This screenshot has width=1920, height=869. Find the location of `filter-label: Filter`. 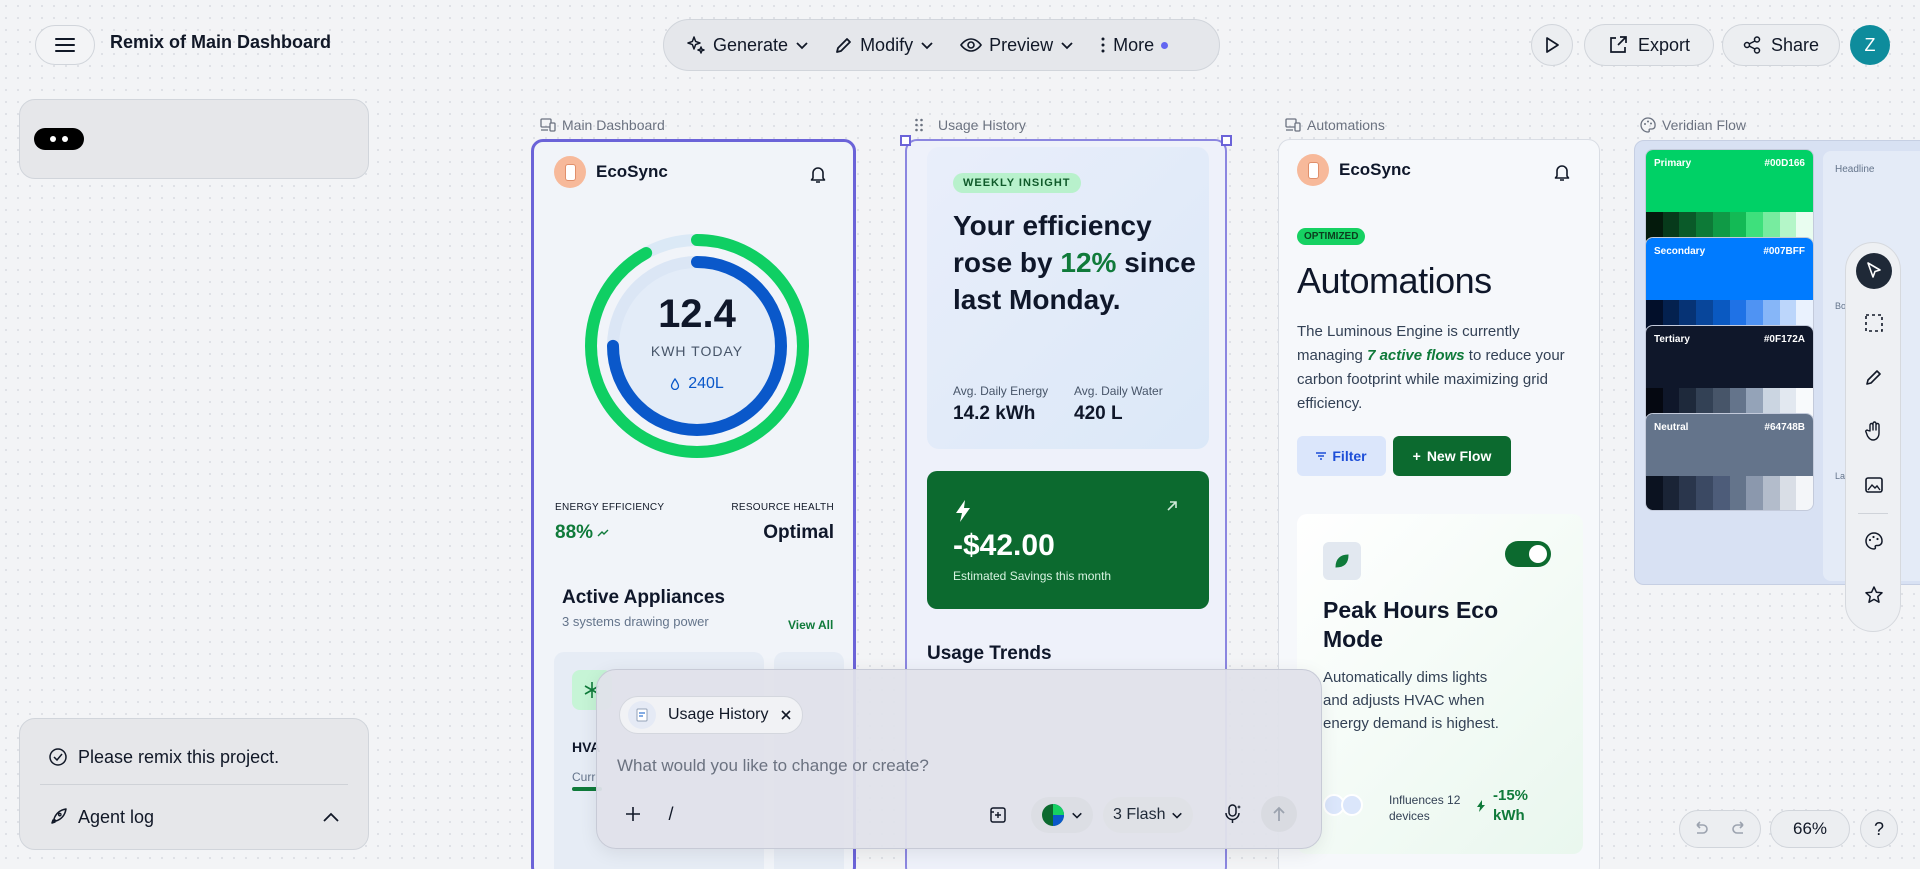

filter-label: Filter is located at coordinates (1349, 456).